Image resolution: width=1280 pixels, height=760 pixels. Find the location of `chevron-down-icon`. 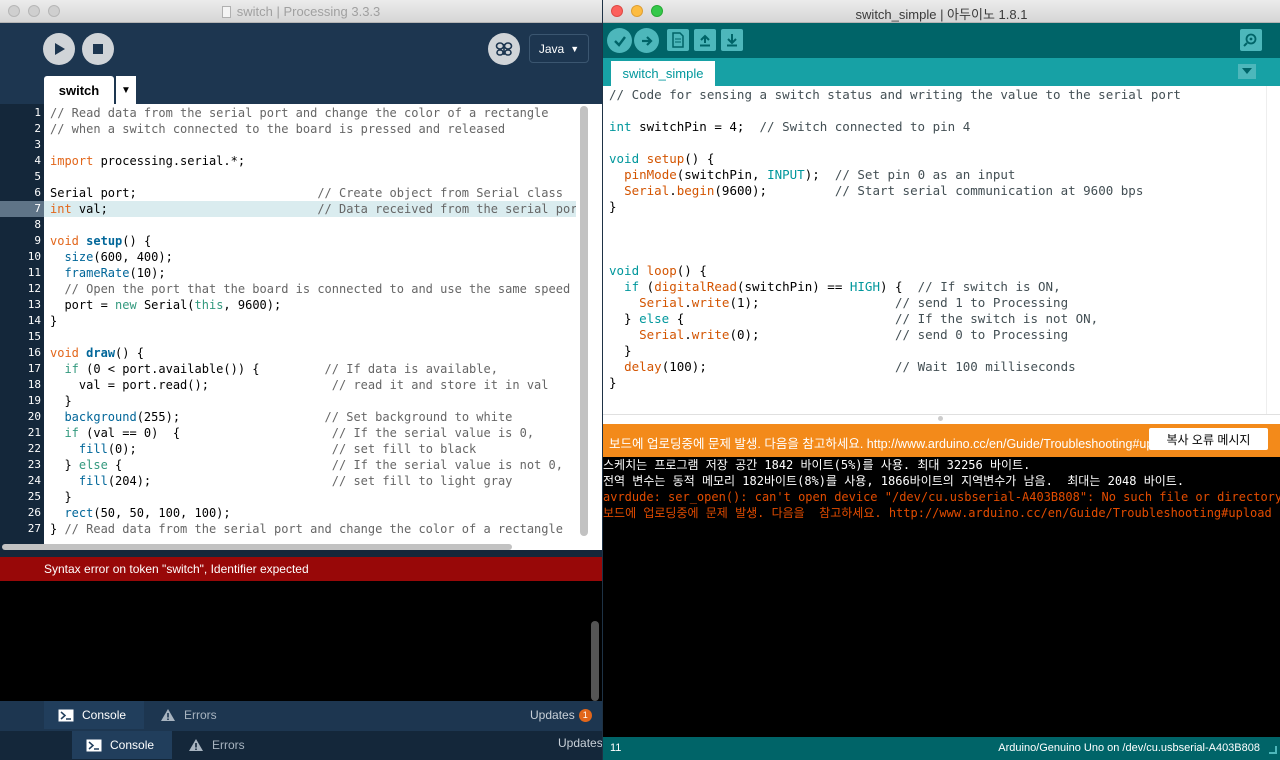

chevron-down-icon is located at coordinates (1247, 71).